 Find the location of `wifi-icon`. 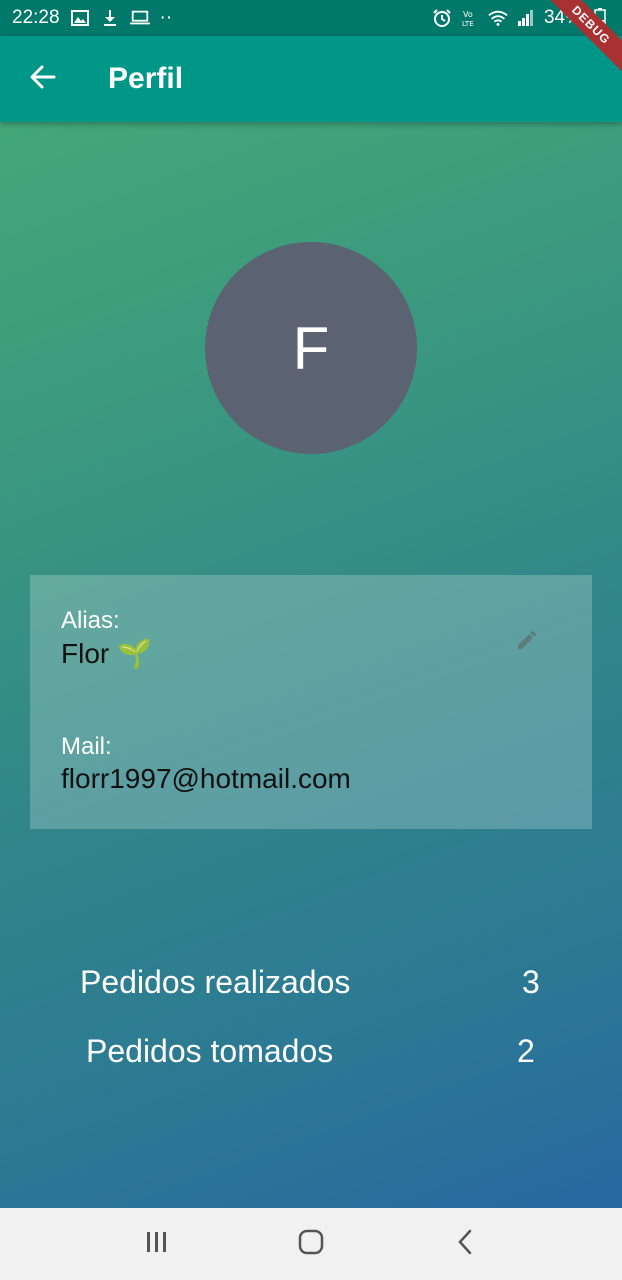

wifi-icon is located at coordinates (498, 18).